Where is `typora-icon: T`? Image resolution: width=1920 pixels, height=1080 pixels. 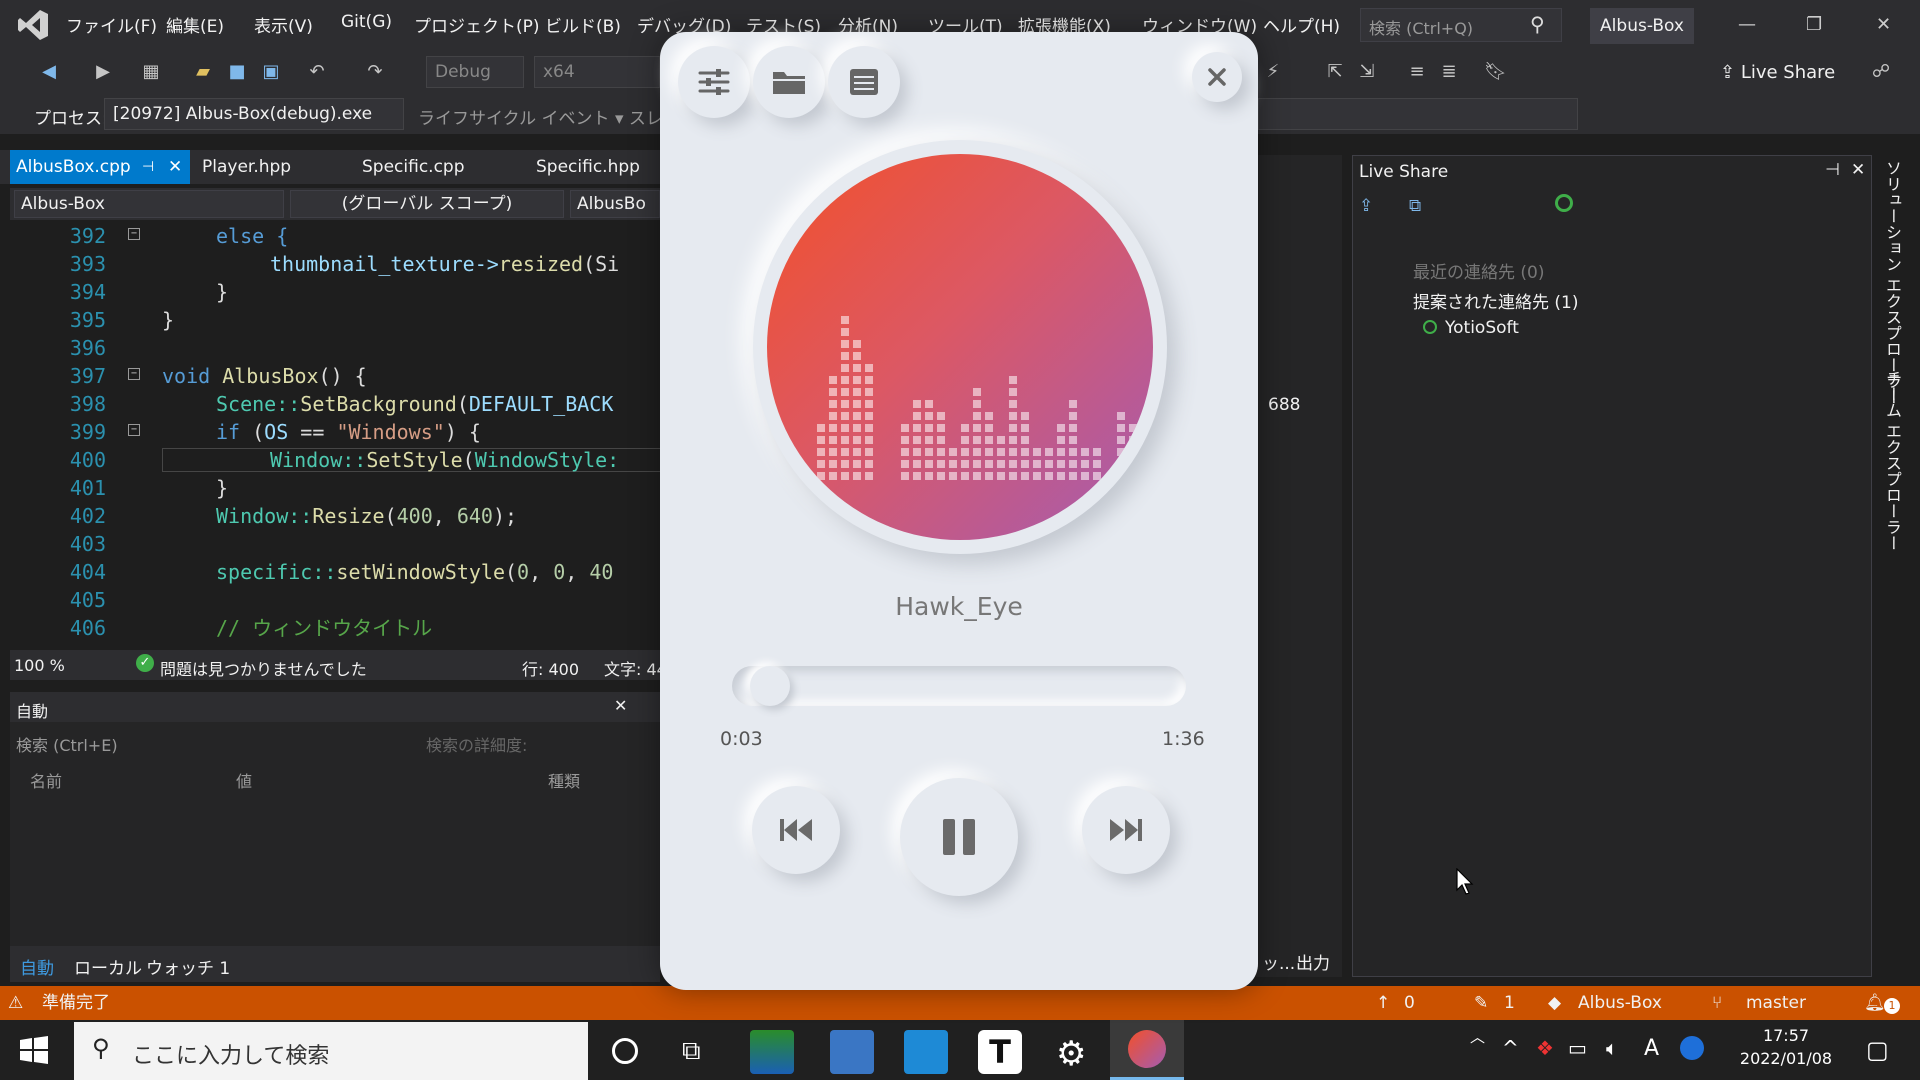
typora-icon: T is located at coordinates (1000, 1052).